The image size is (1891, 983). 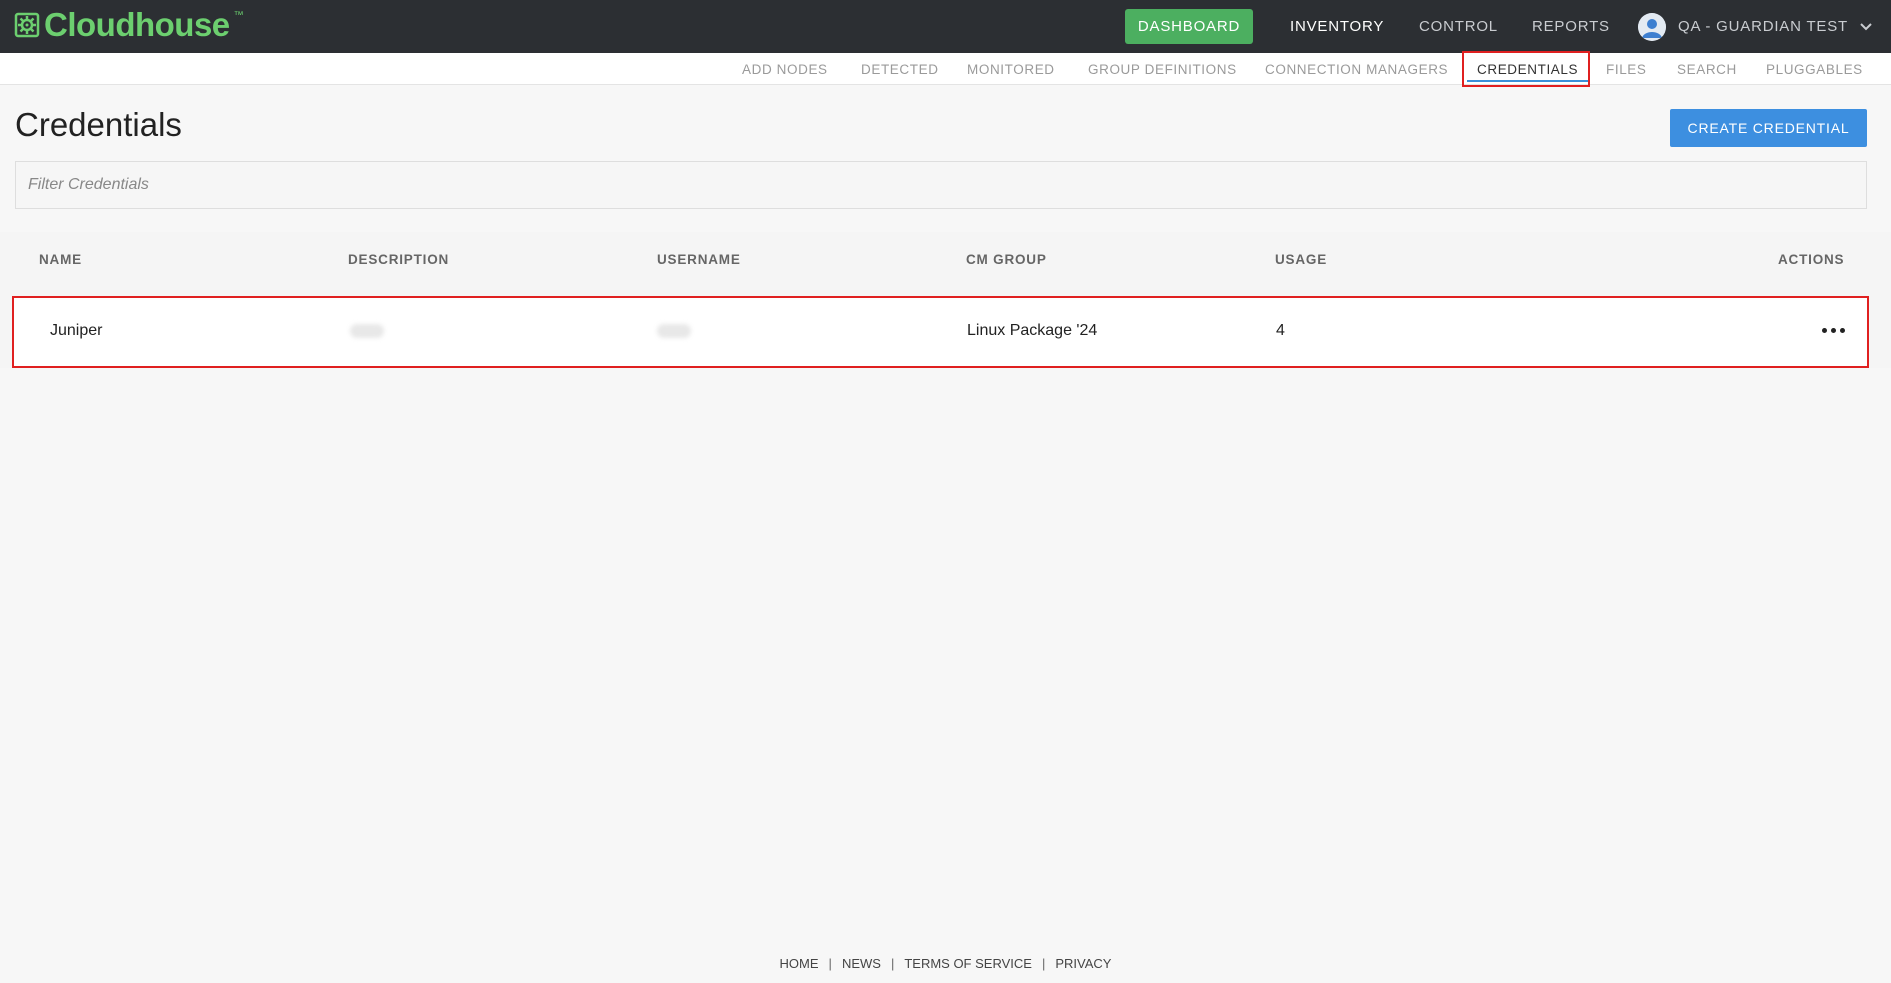 What do you see at coordinates (940, 332) in the screenshot?
I see `table-row` at bounding box center [940, 332].